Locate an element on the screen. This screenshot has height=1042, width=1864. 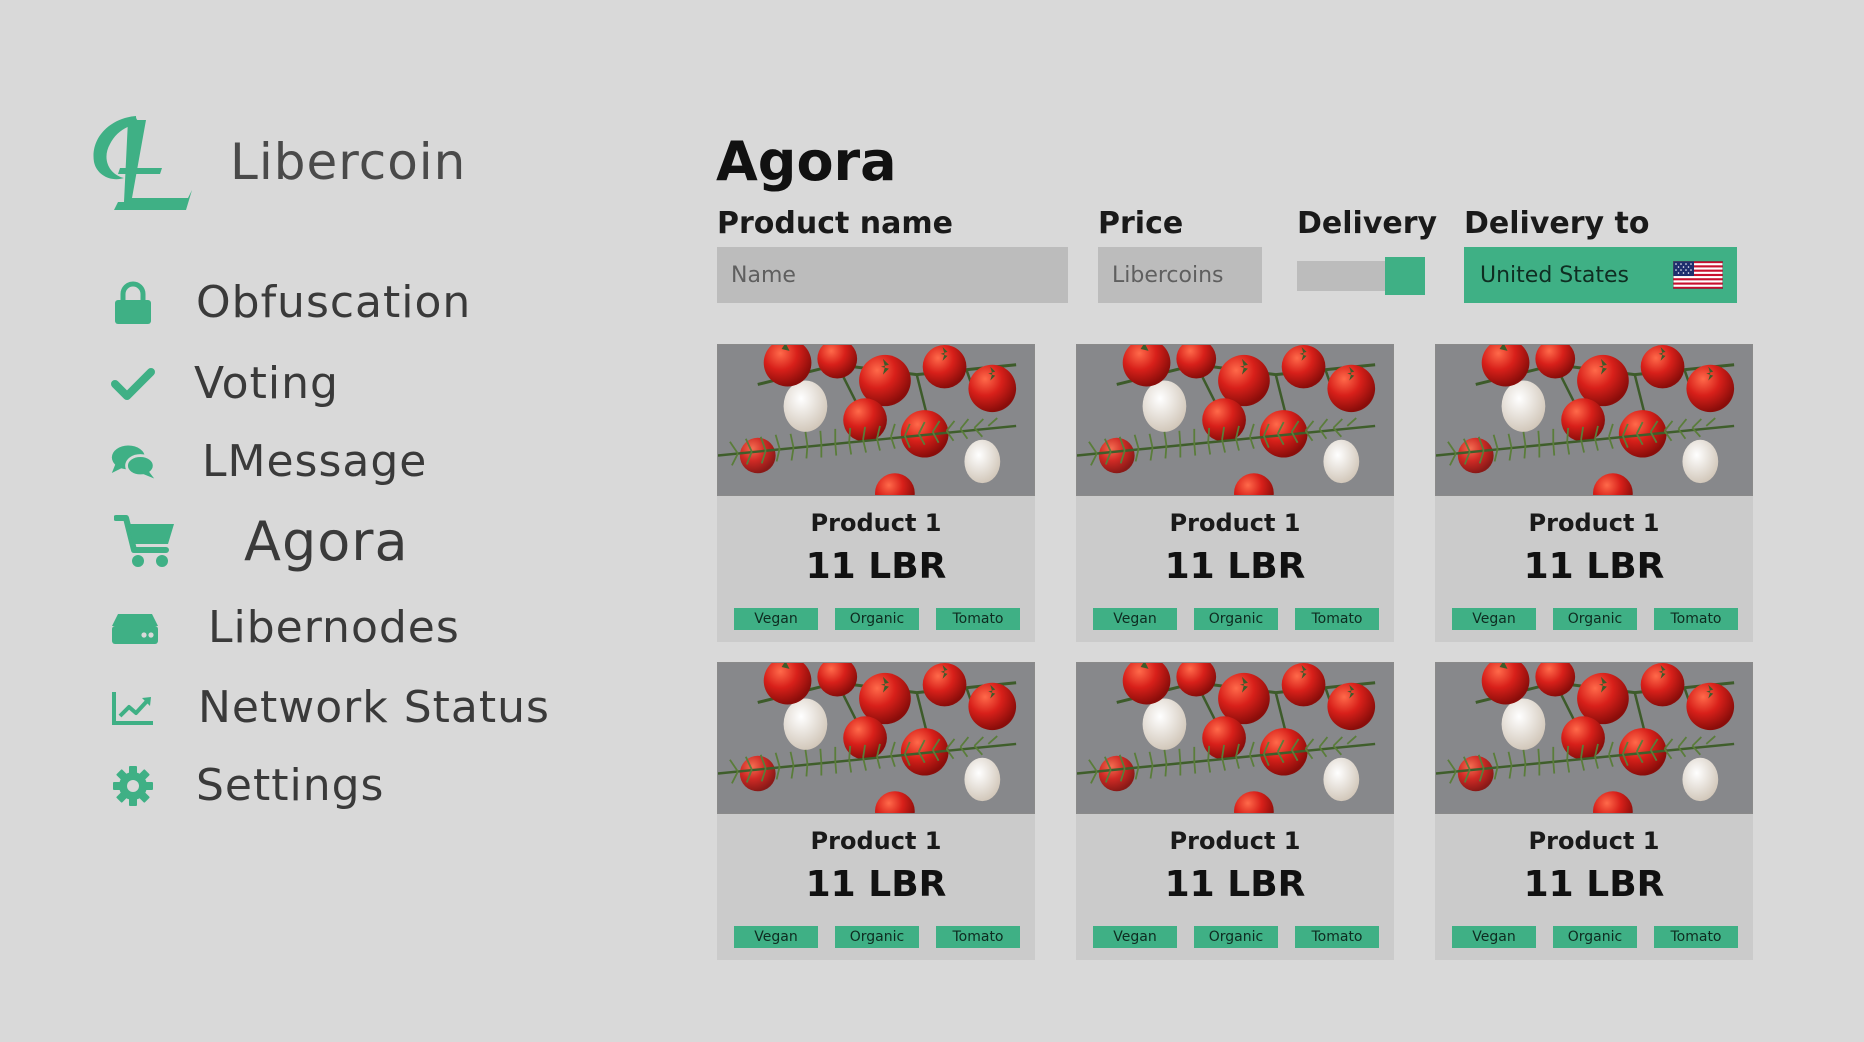
cart-icon is located at coordinates (145, 542).